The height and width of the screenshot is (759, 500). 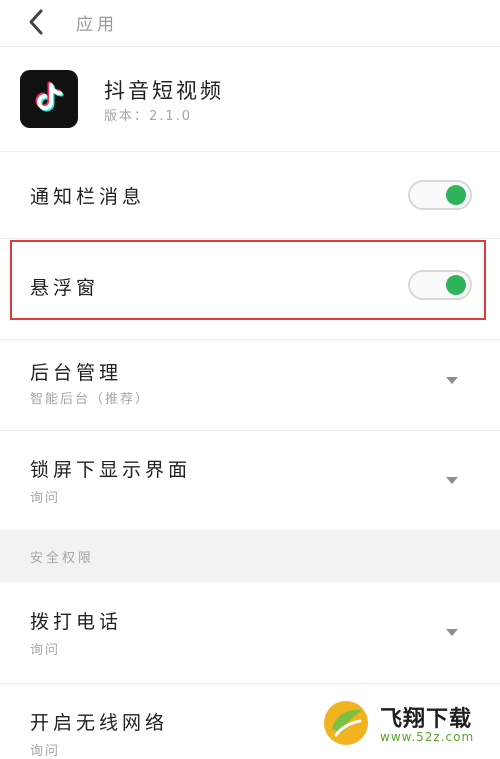 I want to click on background-management-value: 智能后台（推荐）, so click(x=90, y=399).